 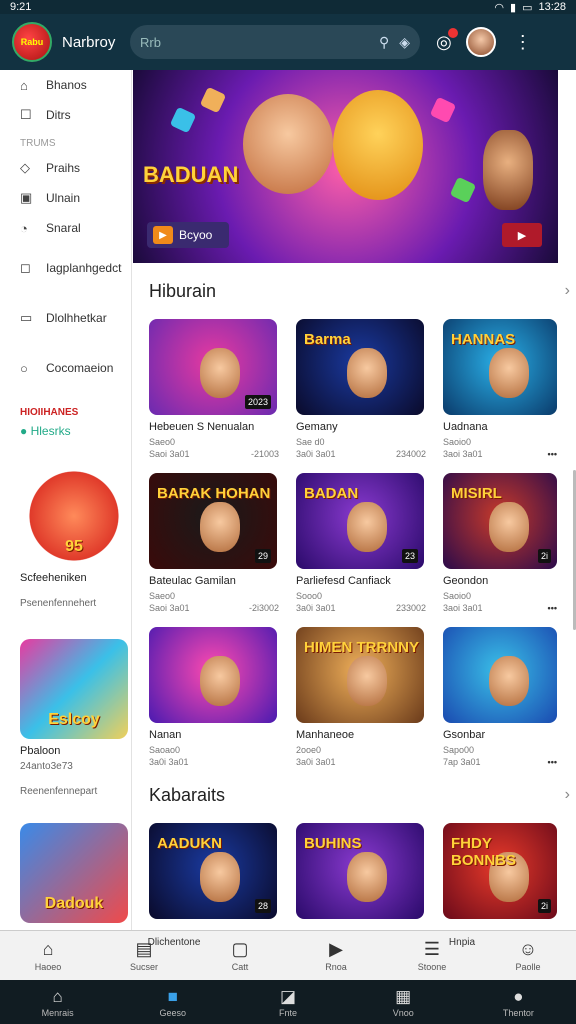 I want to click on search-icon: ⚲, so click(x=384, y=42).